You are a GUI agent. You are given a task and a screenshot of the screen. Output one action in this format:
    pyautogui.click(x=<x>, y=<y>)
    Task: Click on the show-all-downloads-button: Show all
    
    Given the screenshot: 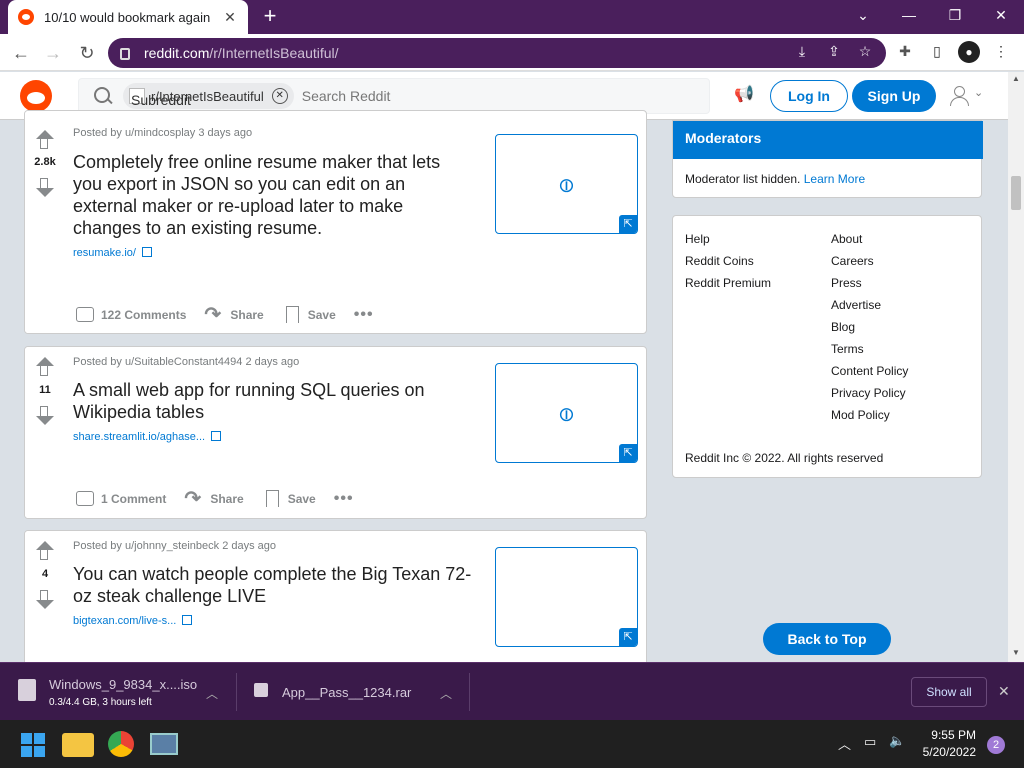 What is the action you would take?
    pyautogui.click(x=949, y=692)
    